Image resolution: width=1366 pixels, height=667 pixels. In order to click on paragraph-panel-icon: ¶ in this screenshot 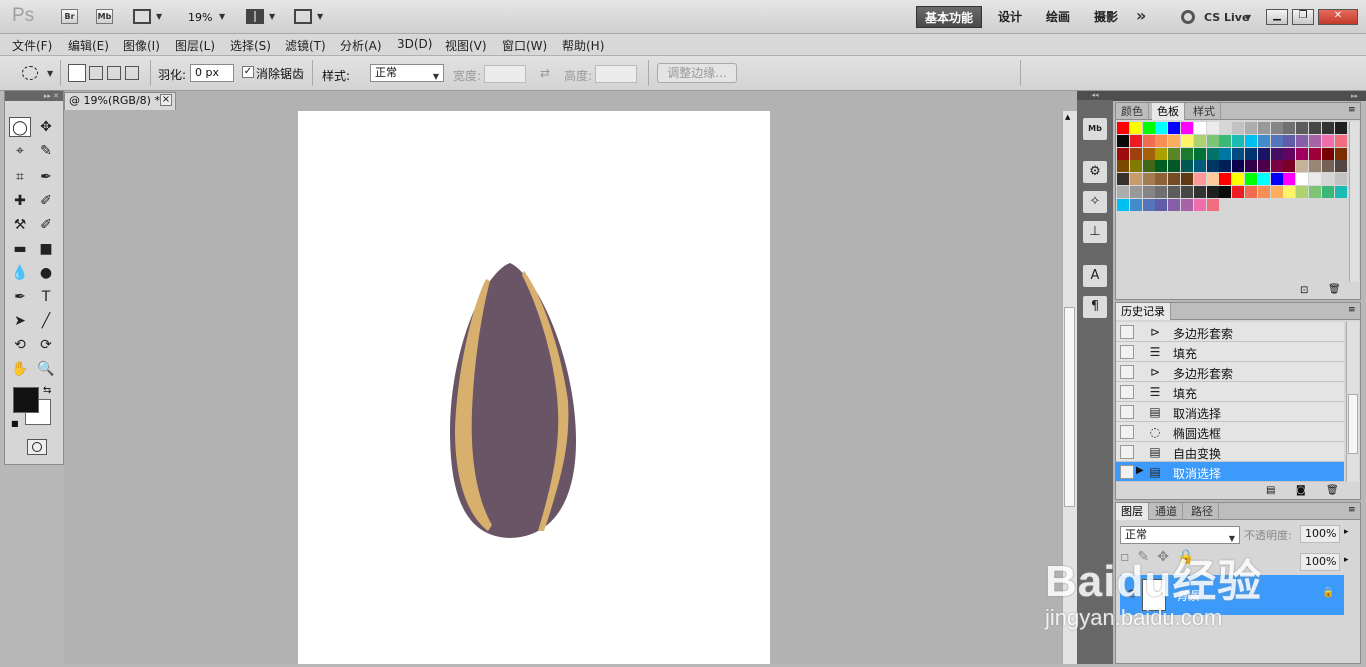, I will do `click(1095, 307)`.